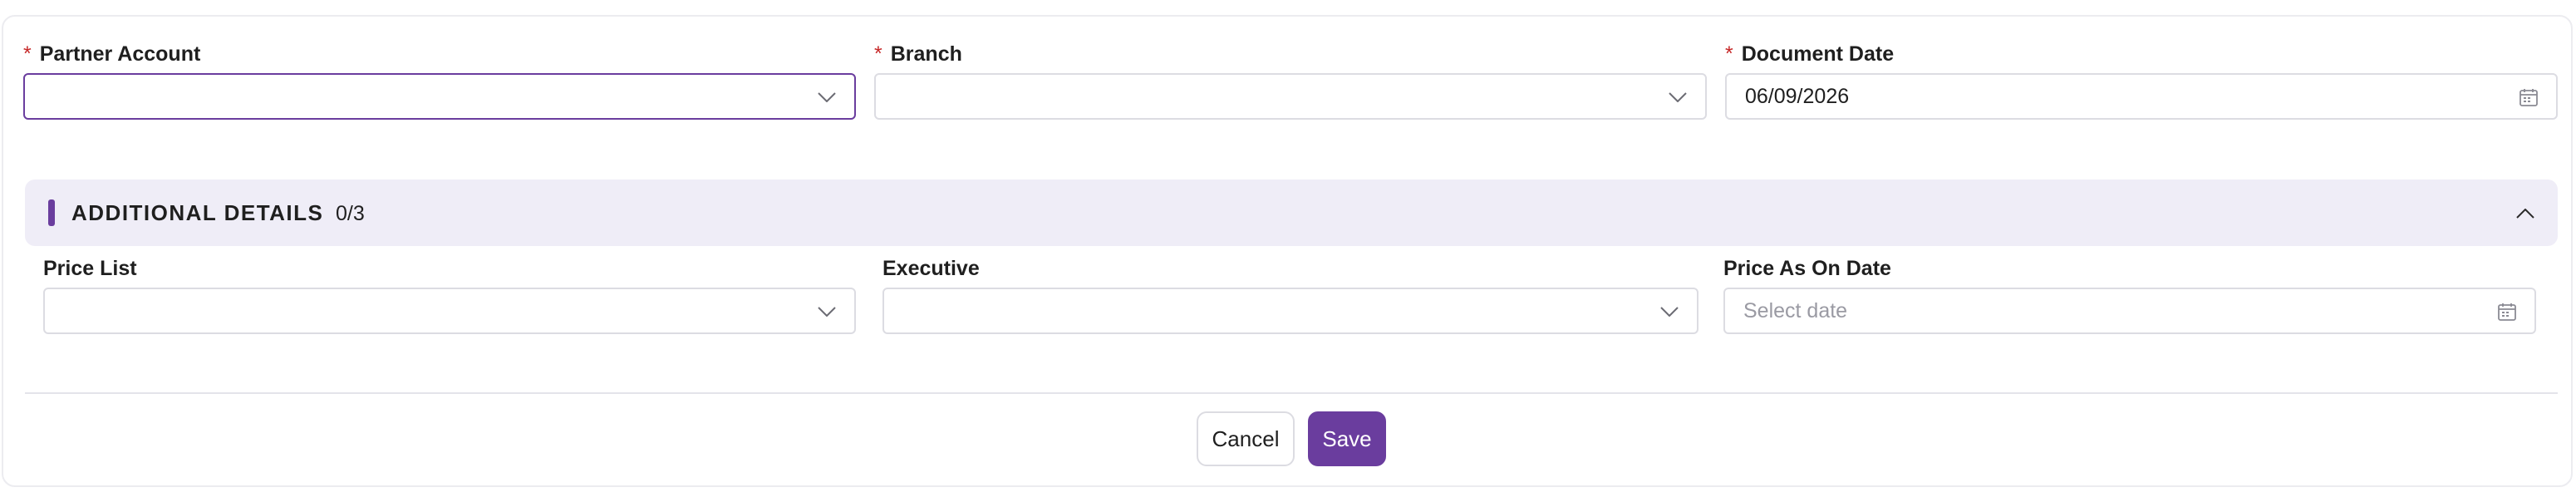 The height and width of the screenshot is (502, 2576). I want to click on price-as-on-date-field: Price As On Date Select date, so click(2129, 298).